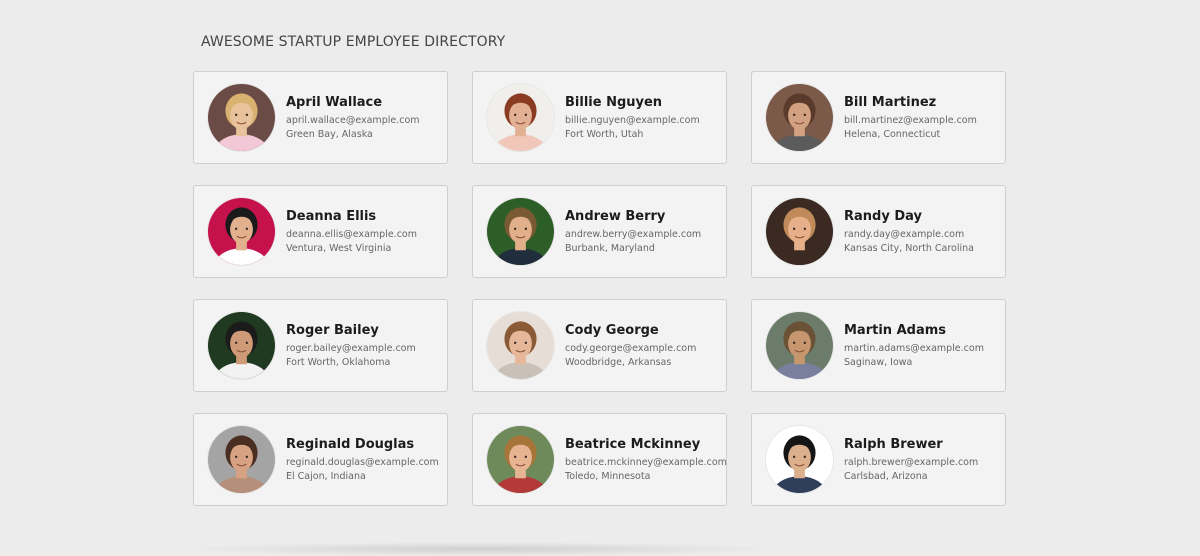 Image resolution: width=1200 pixels, height=556 pixels. What do you see at coordinates (351, 348) in the screenshot?
I see `employee-email: roger.bailey@example.com` at bounding box center [351, 348].